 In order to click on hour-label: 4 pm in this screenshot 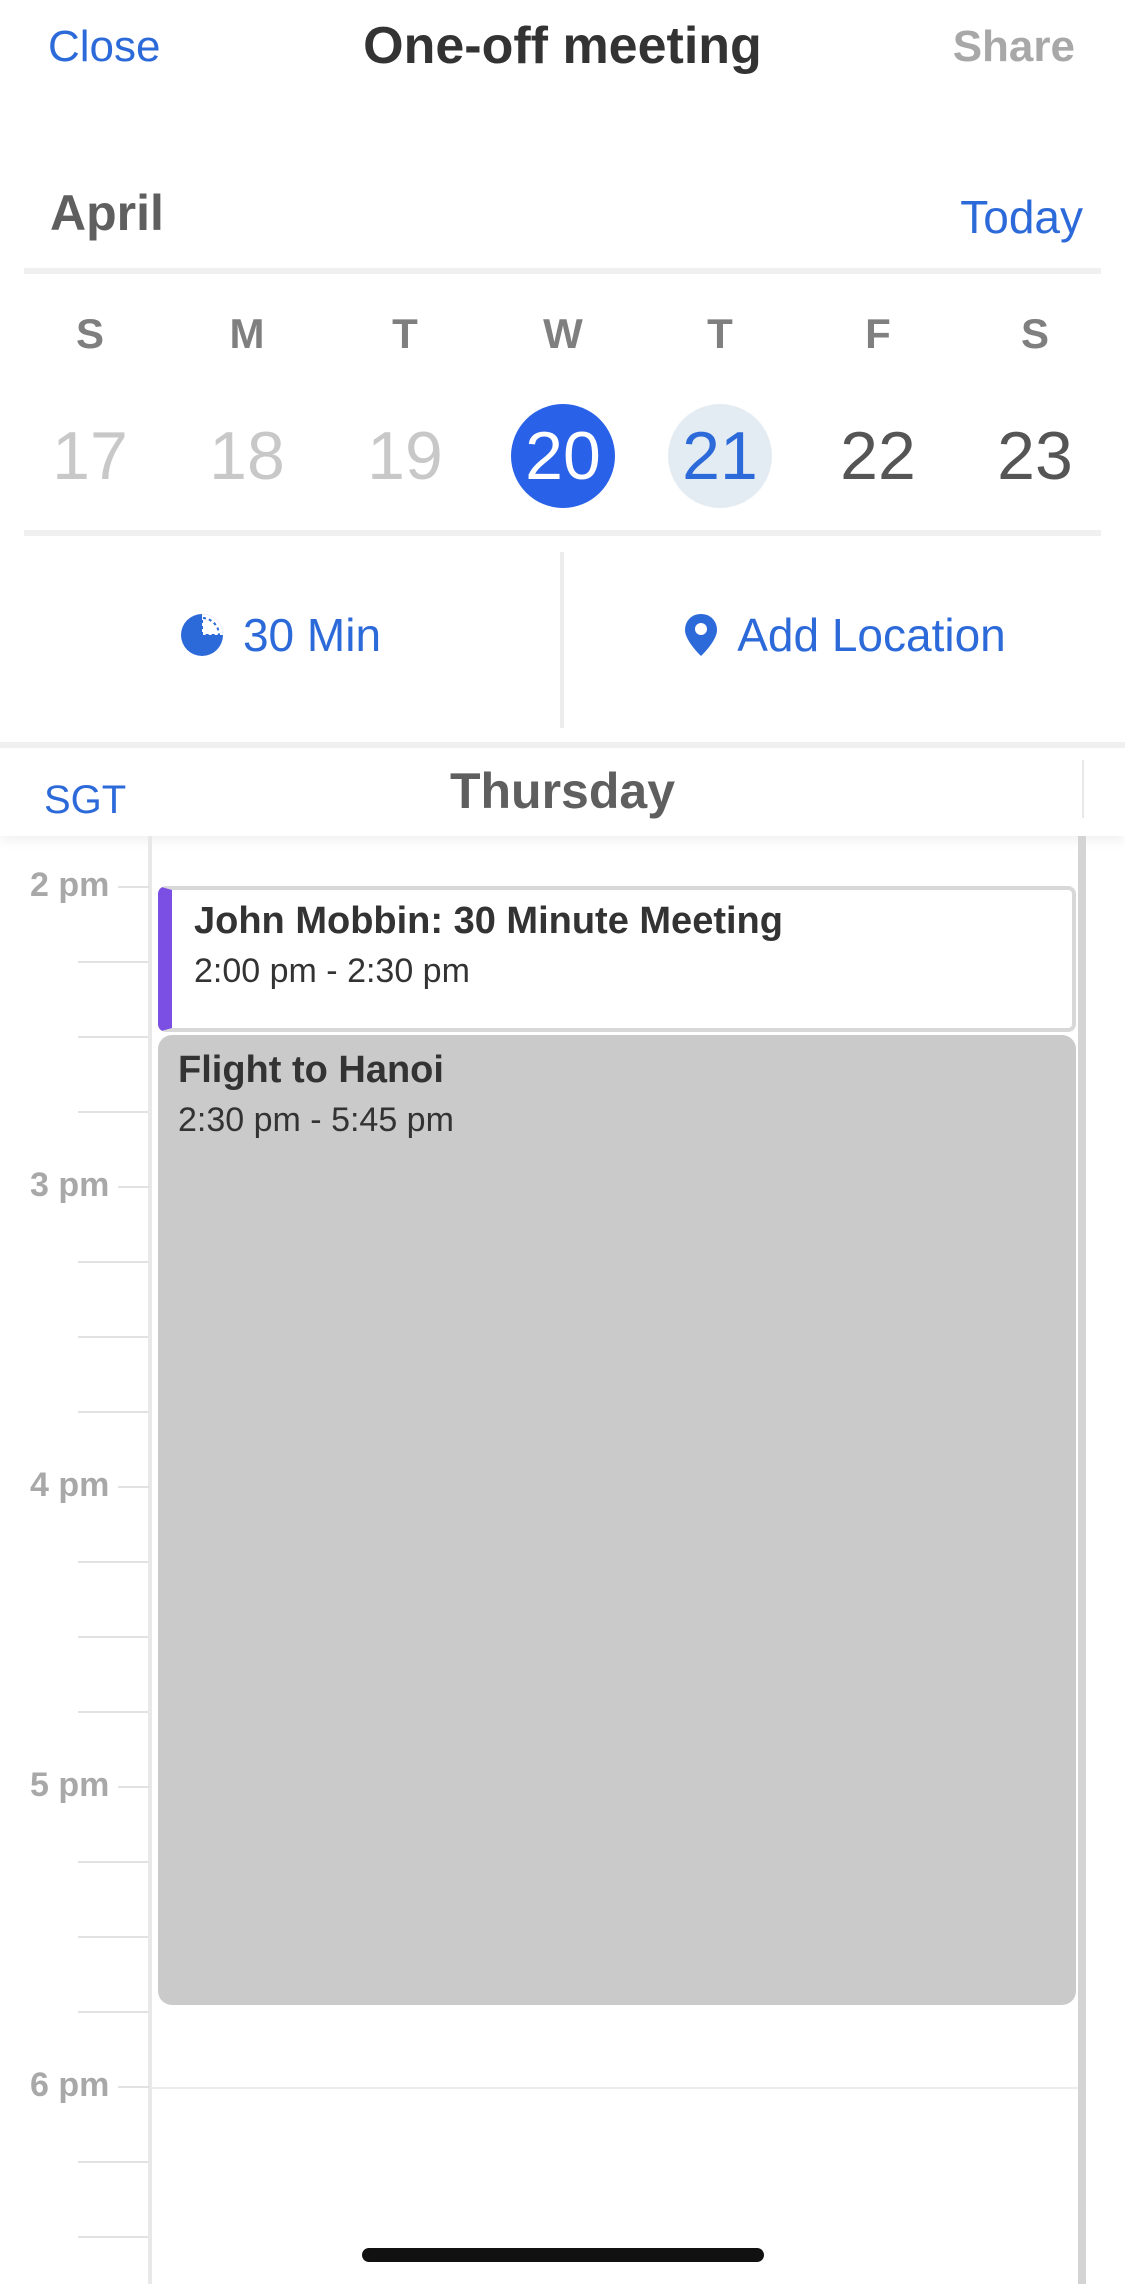, I will do `click(70, 1485)`.